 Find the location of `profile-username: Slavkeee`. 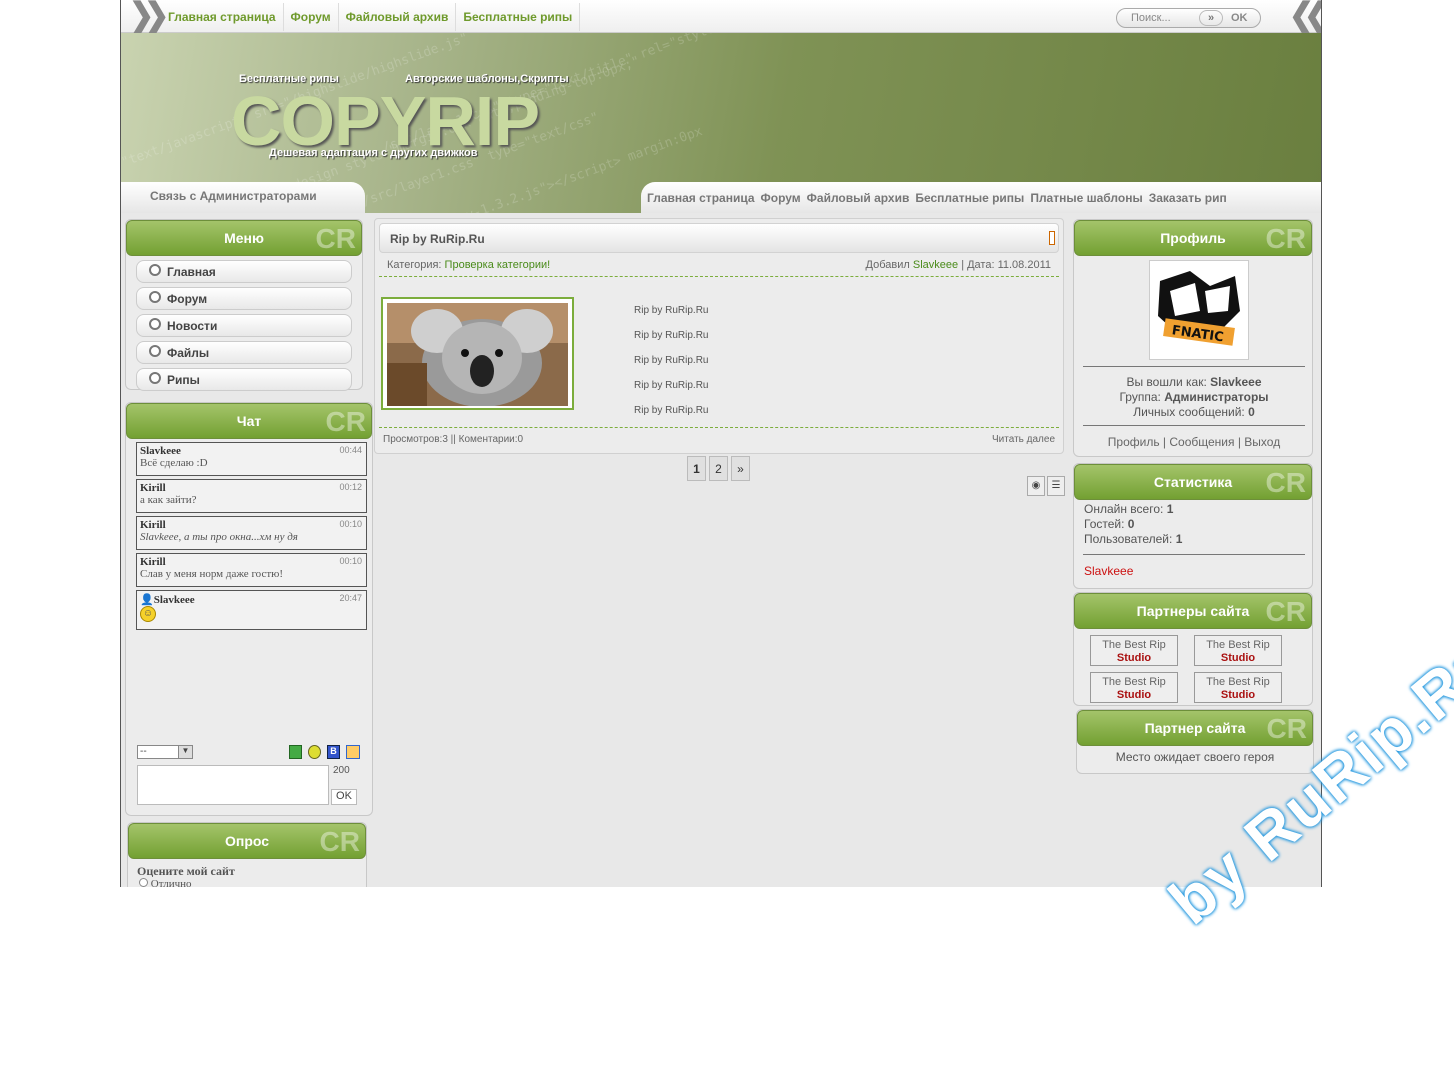

profile-username: Slavkeee is located at coordinates (1236, 382).